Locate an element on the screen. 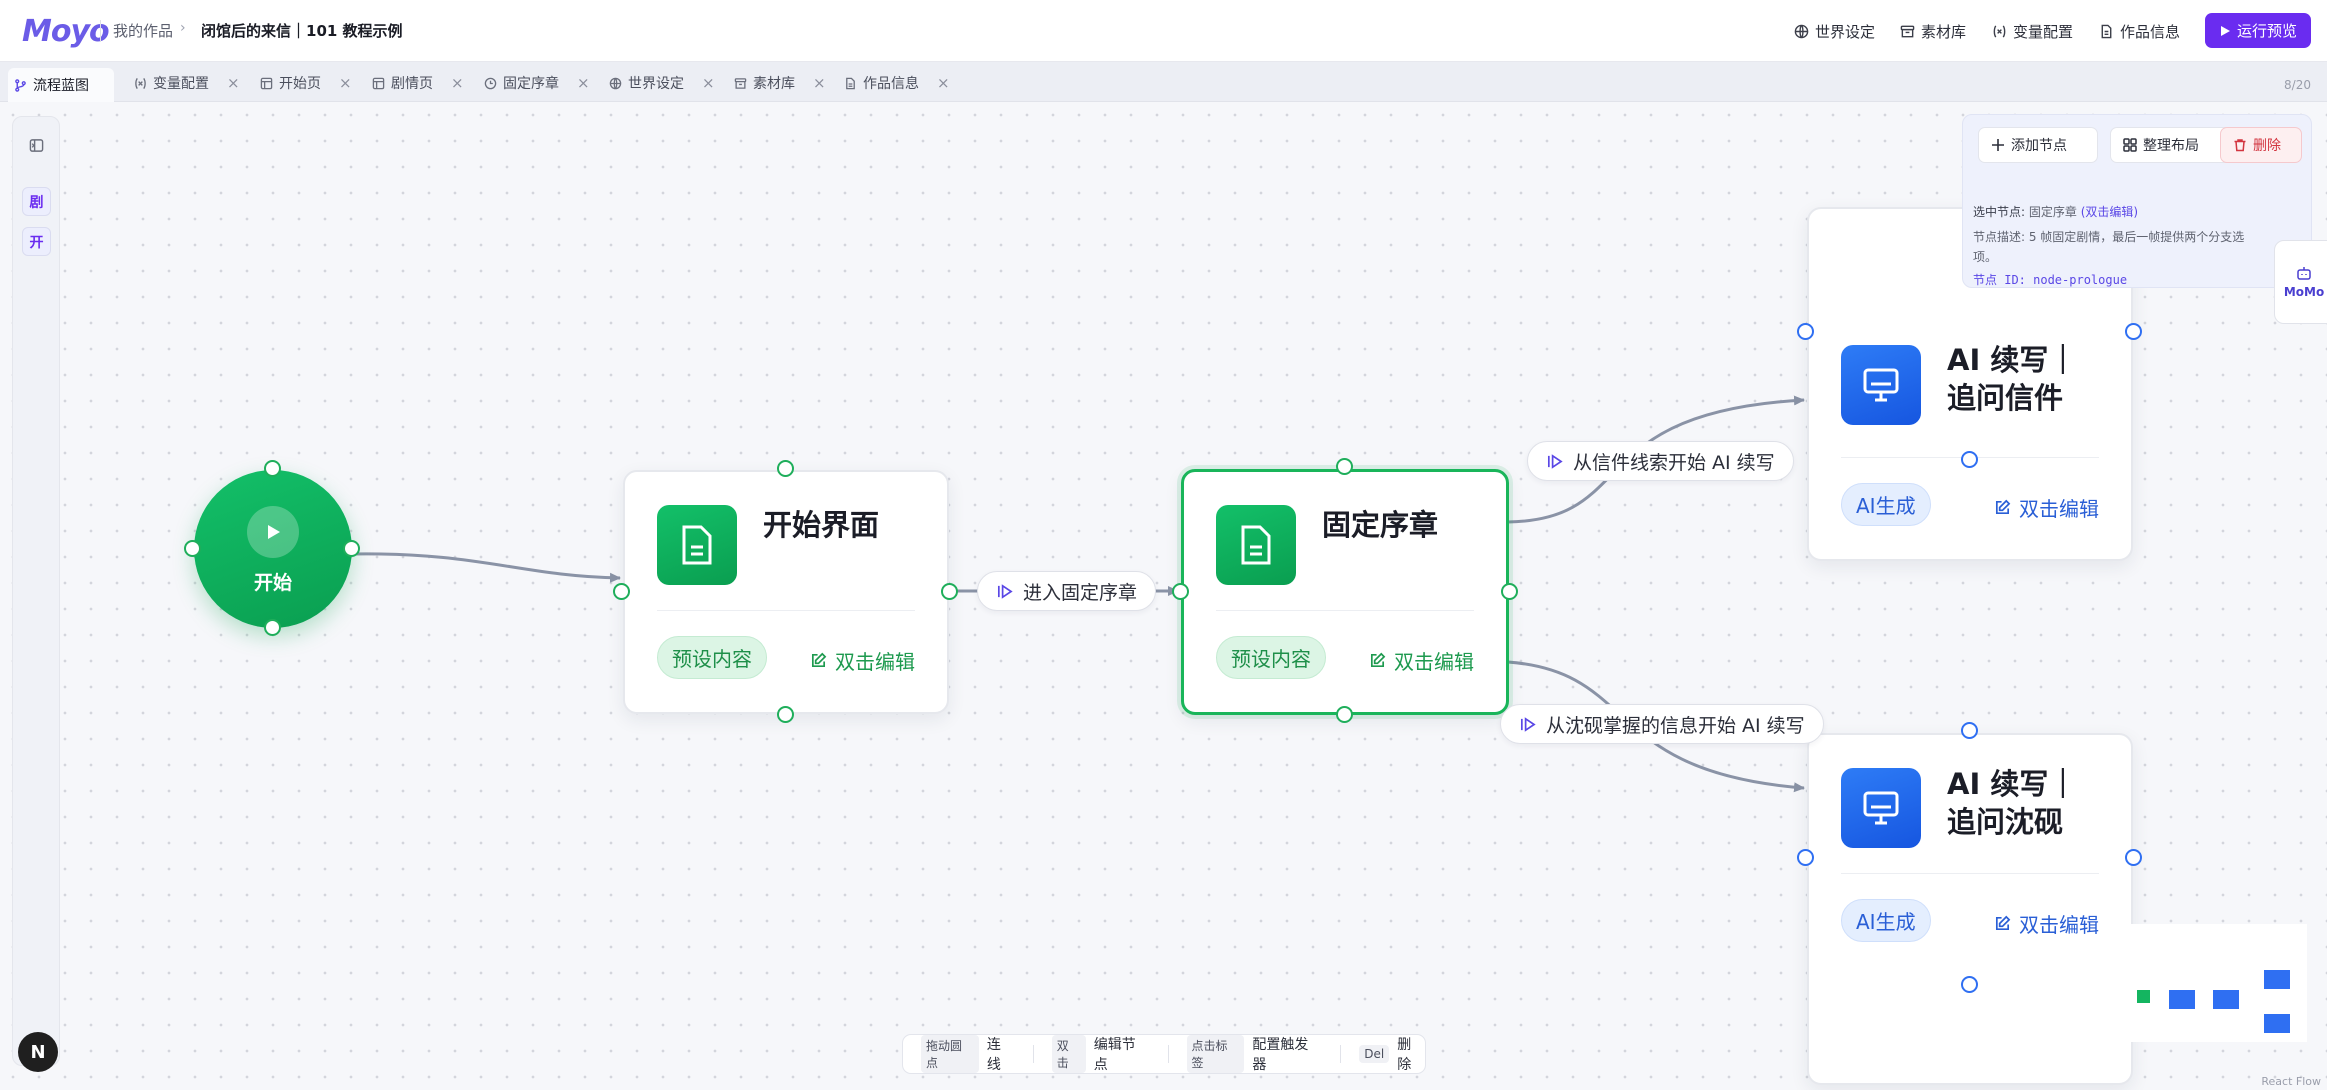  hint-divider is located at coordinates (1168, 1054).